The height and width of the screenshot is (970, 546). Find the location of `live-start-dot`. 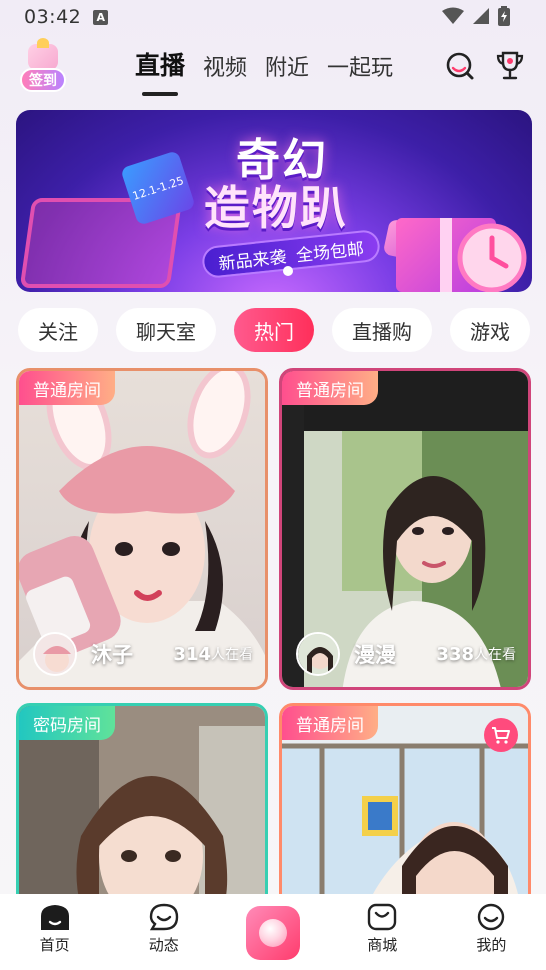

live-start-dot is located at coordinates (273, 933).